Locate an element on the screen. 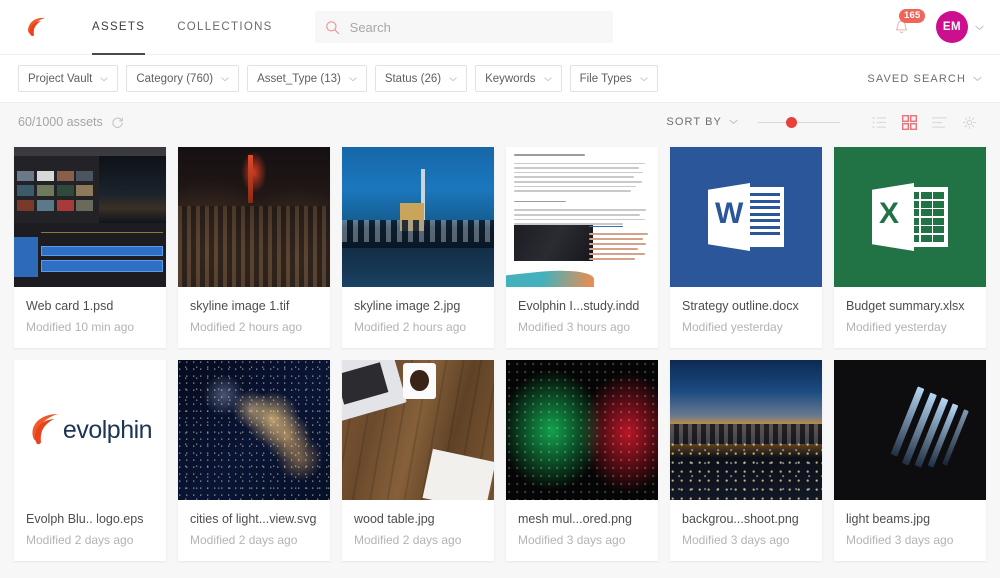 The height and width of the screenshot is (578, 1000). filter-file-types: File Types is located at coordinates (613, 78).